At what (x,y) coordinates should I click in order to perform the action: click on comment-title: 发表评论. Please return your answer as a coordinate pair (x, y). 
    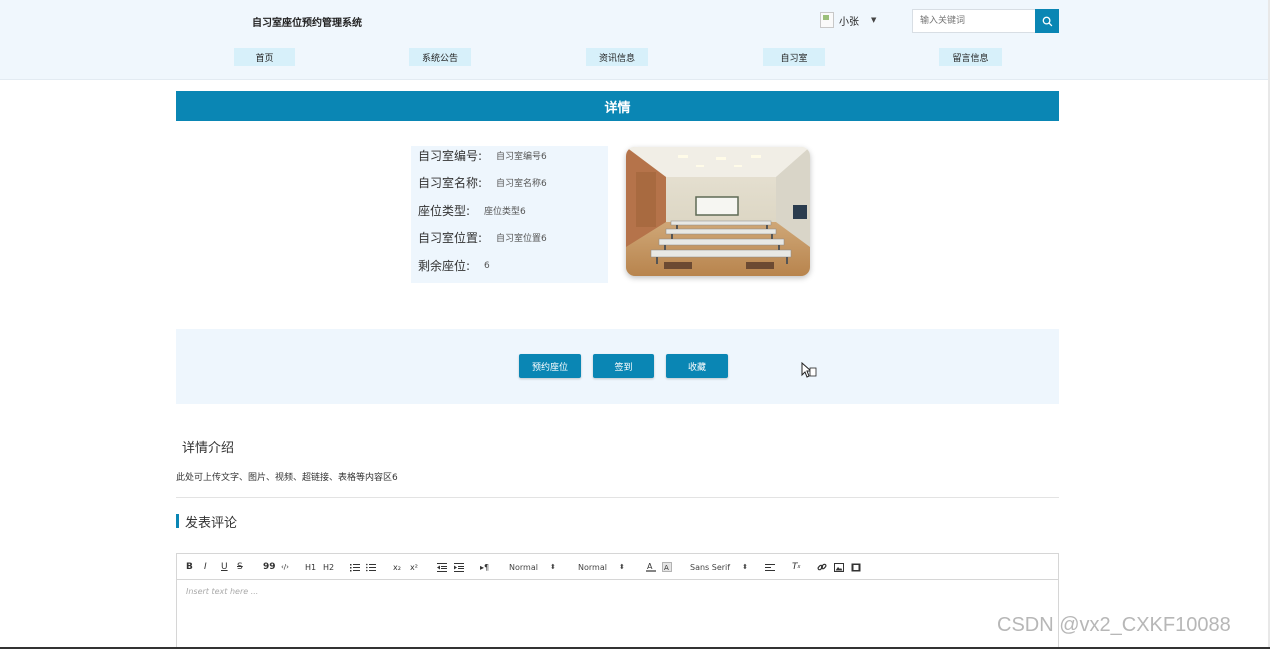
    Looking at the image, I should click on (207, 522).